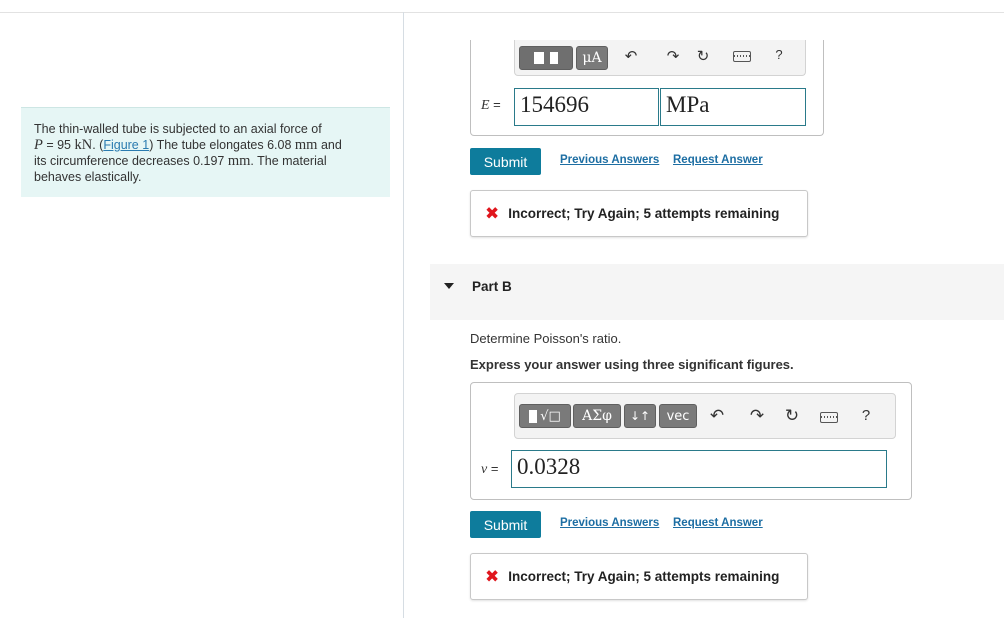 Image resolution: width=1004 pixels, height=618 pixels. I want to click on part-a-equals: =, so click(495, 104).